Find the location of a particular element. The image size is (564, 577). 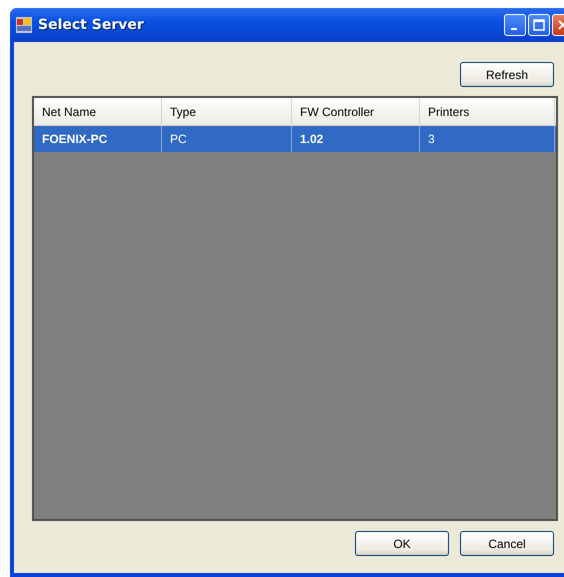

ok-button: OK is located at coordinates (402, 543).